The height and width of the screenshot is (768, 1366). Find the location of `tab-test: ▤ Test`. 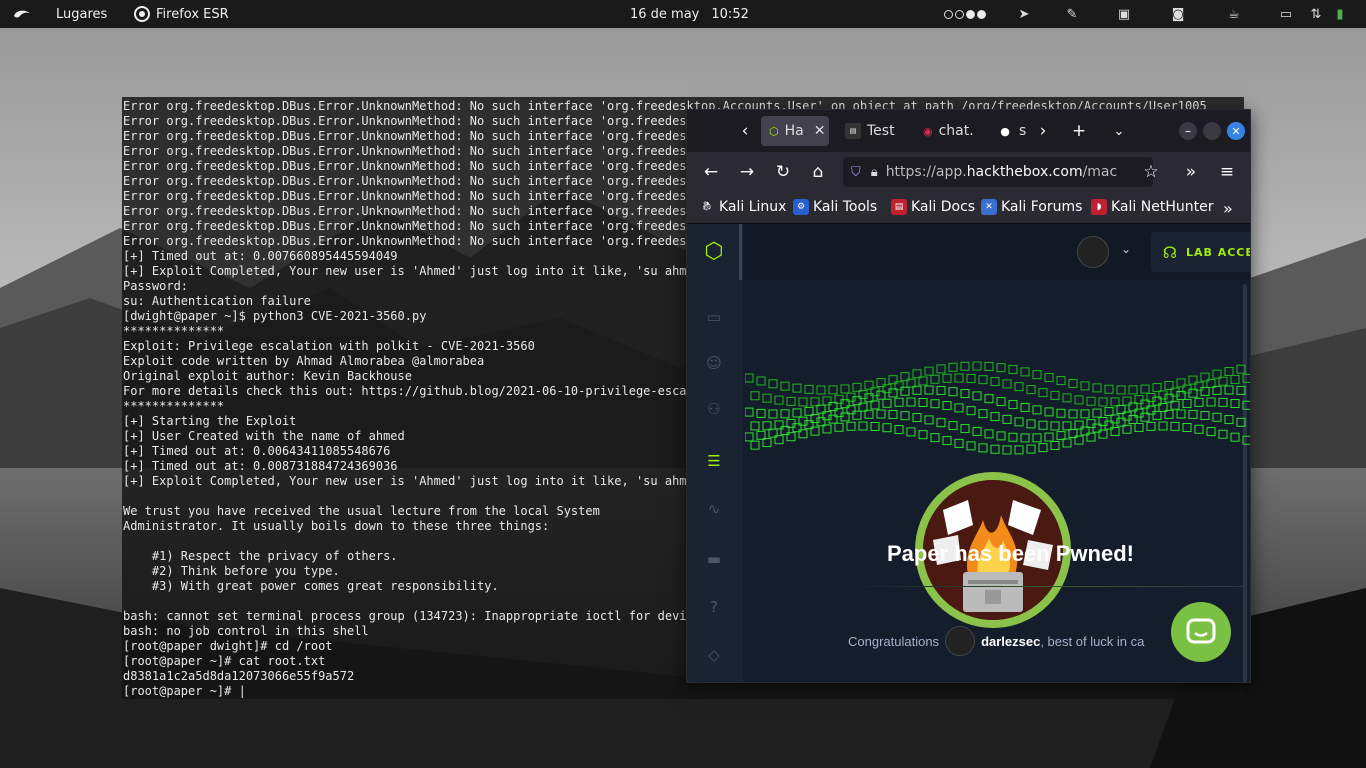

tab-test: ▤ Test is located at coordinates (872, 131).